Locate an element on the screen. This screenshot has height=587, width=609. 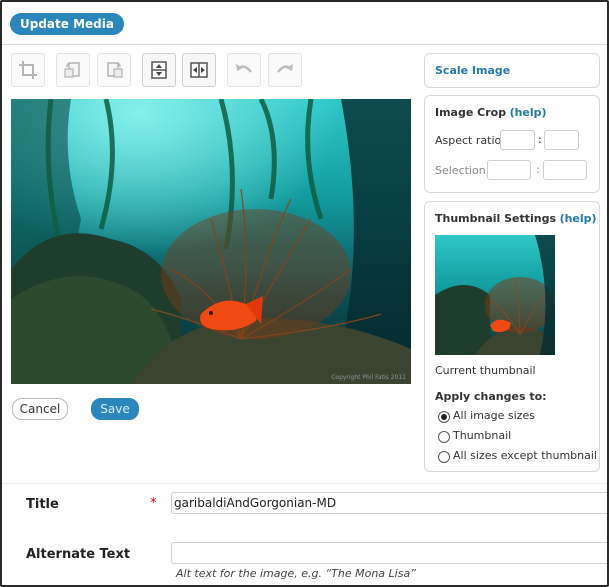
thumbnail-settings-title: Thumbnail Settings is located at coordinates (496, 218).